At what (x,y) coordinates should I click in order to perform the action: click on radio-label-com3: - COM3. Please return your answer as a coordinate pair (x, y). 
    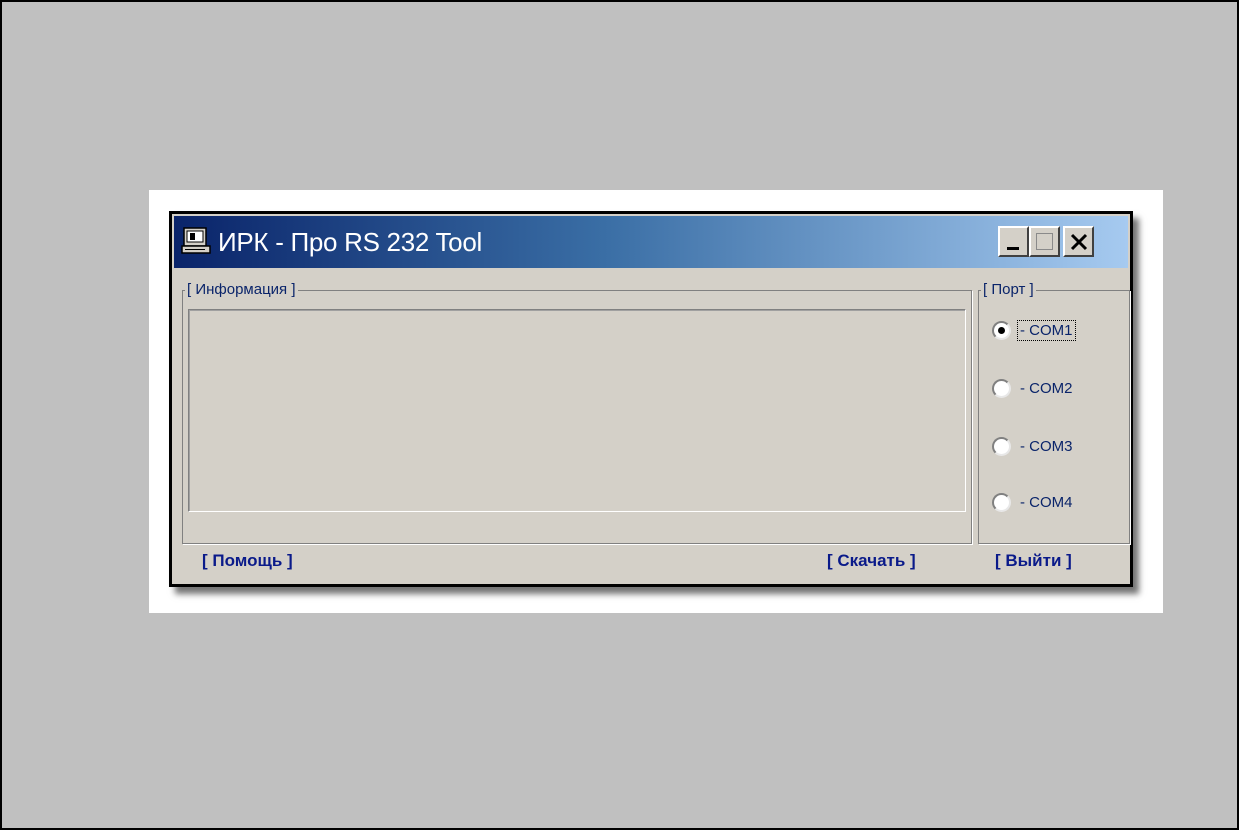
    Looking at the image, I should click on (1046, 446).